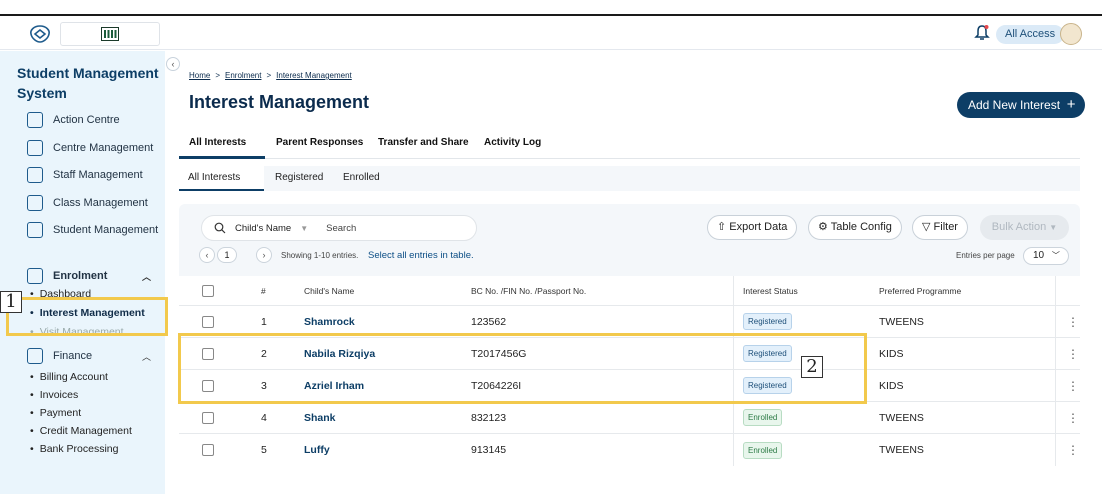  Describe the element at coordinates (214, 177) in the screenshot. I see `subtab-all-interests: All Interests` at that location.